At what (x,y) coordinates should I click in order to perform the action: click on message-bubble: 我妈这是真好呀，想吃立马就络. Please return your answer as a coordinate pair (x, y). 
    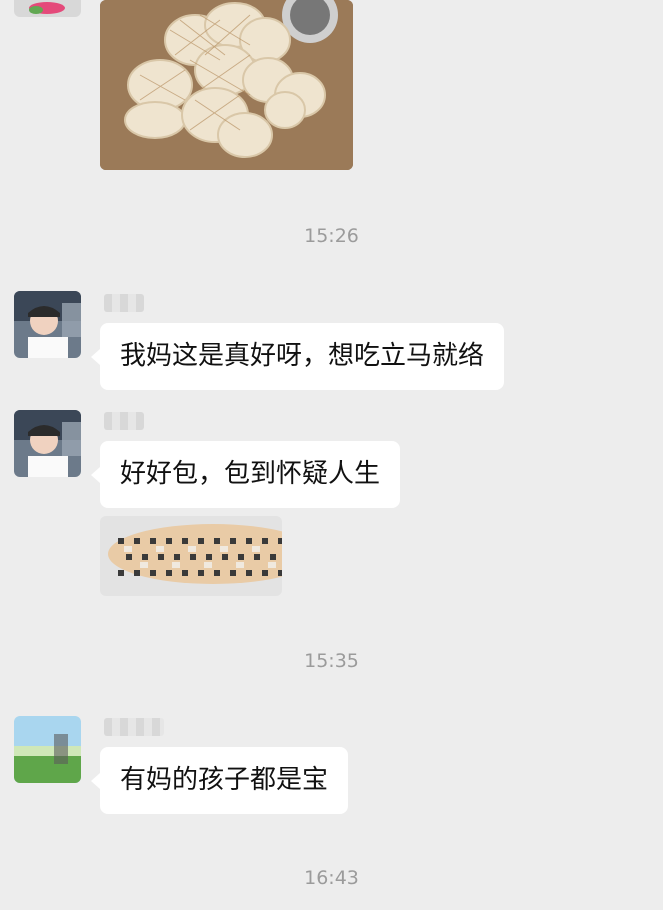
    Looking at the image, I should click on (297, 356).